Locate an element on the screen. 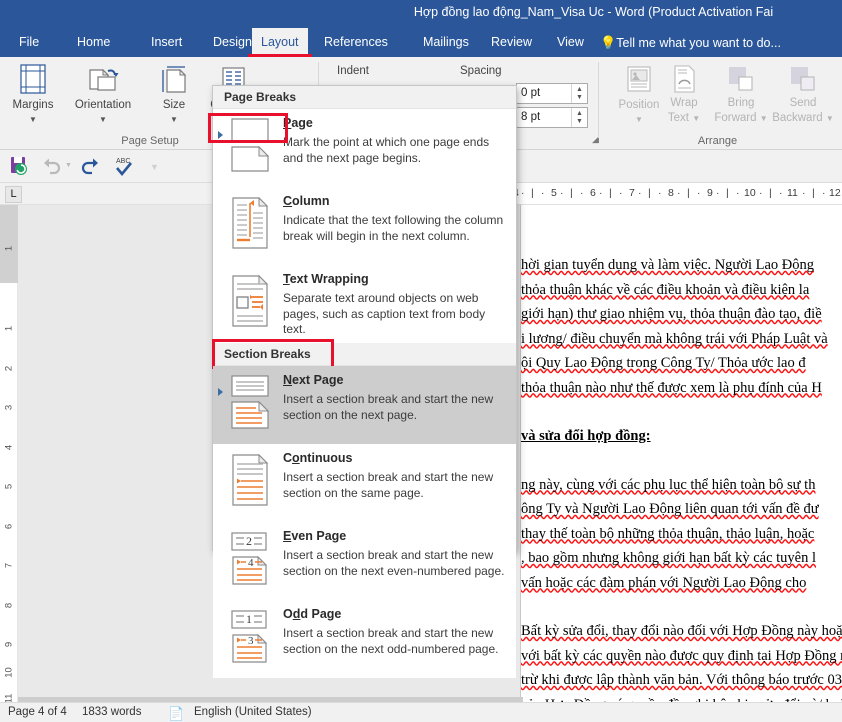 Image resolution: width=842 pixels, height=722 pixels. vruler-mark: 9 is located at coordinates (9, 644).